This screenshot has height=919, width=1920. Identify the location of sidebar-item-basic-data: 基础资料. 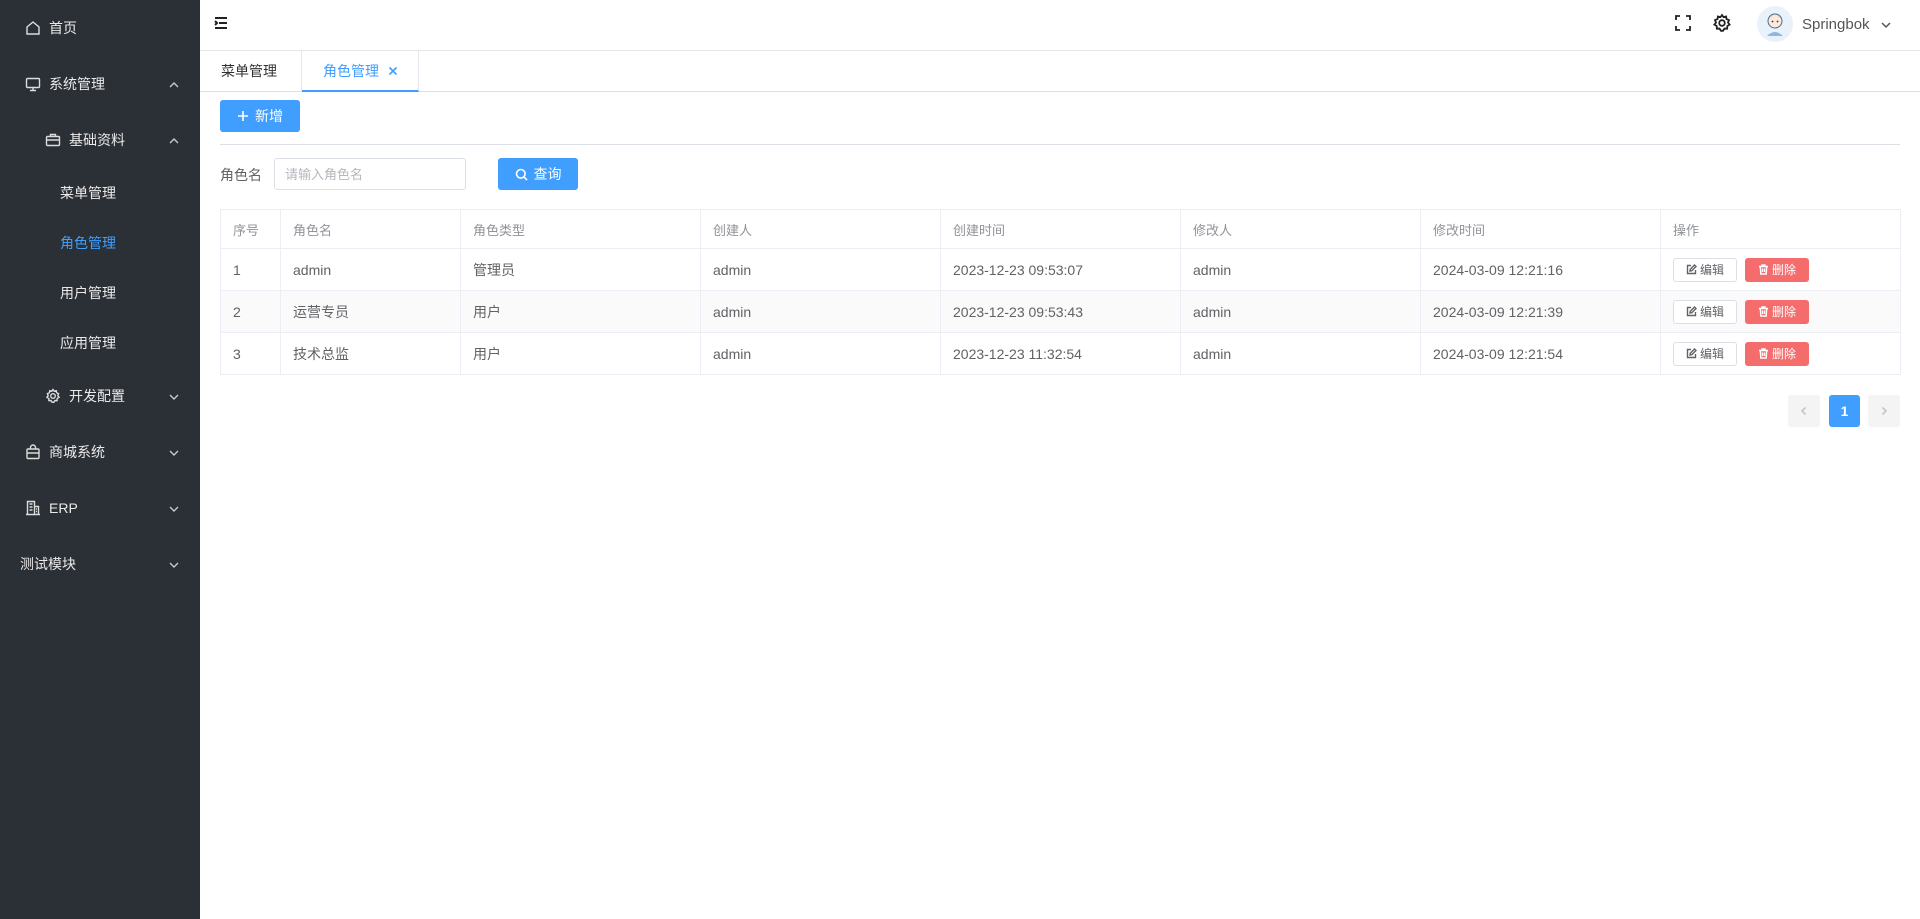
(100, 140).